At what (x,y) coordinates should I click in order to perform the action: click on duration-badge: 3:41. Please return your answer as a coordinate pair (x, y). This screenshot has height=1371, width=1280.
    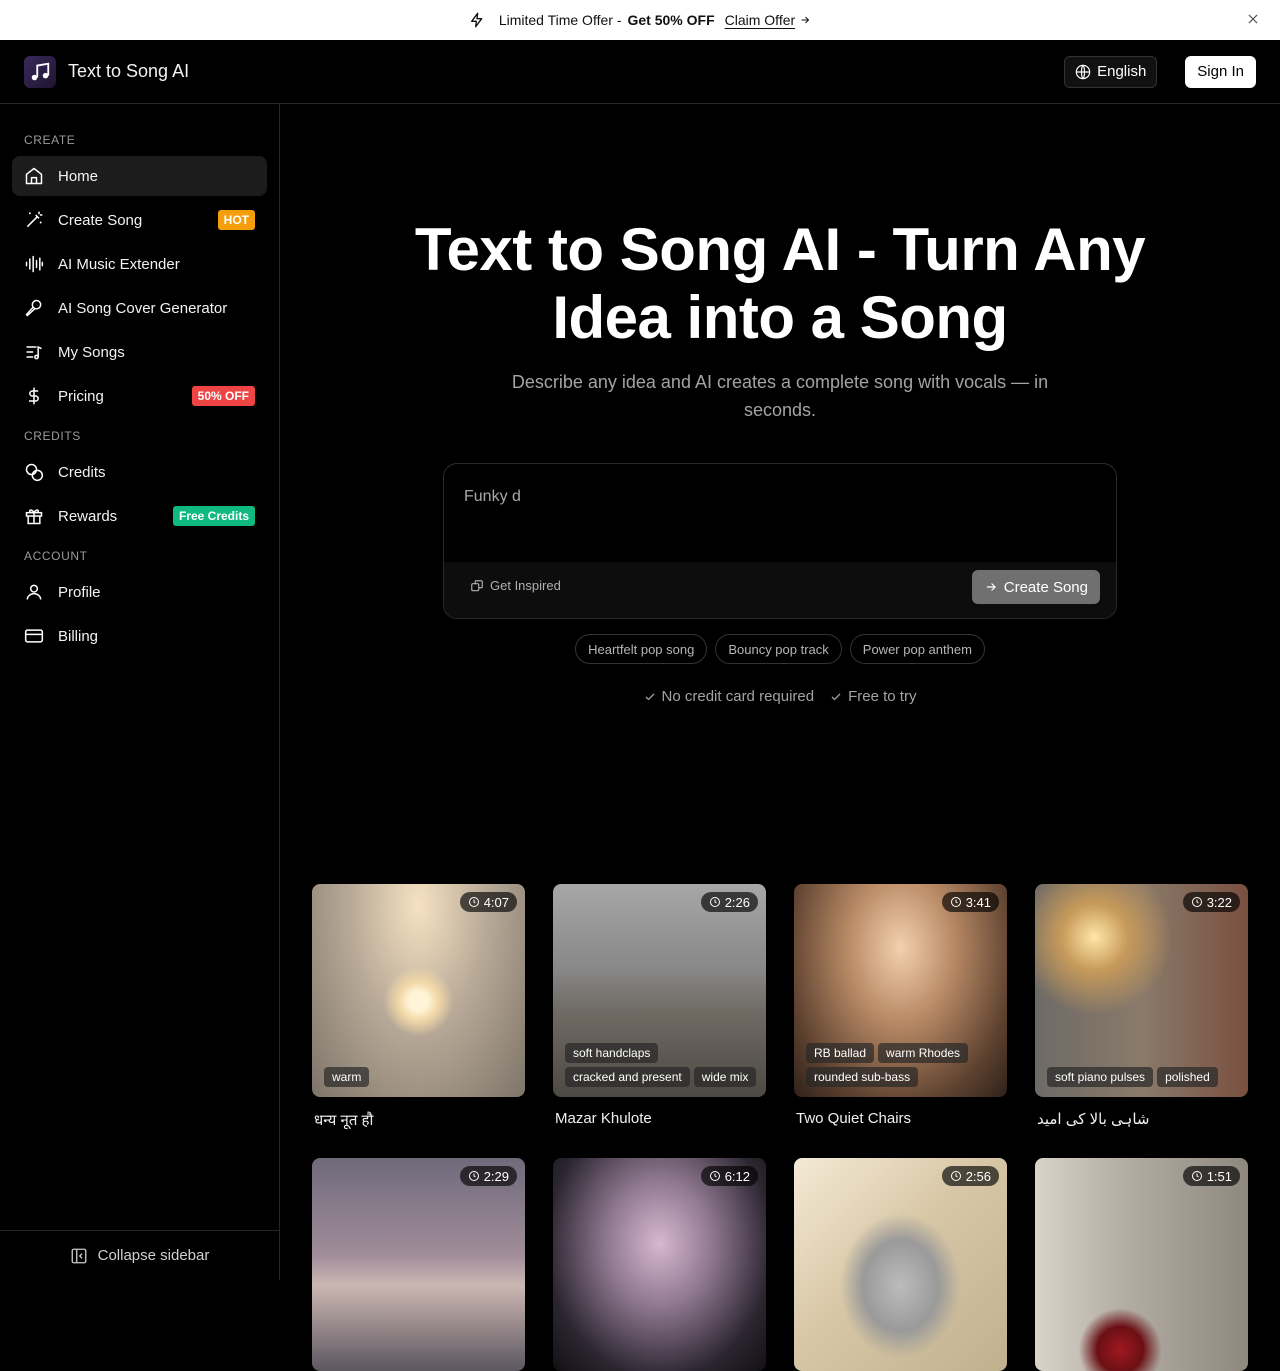
    Looking at the image, I should click on (970, 902).